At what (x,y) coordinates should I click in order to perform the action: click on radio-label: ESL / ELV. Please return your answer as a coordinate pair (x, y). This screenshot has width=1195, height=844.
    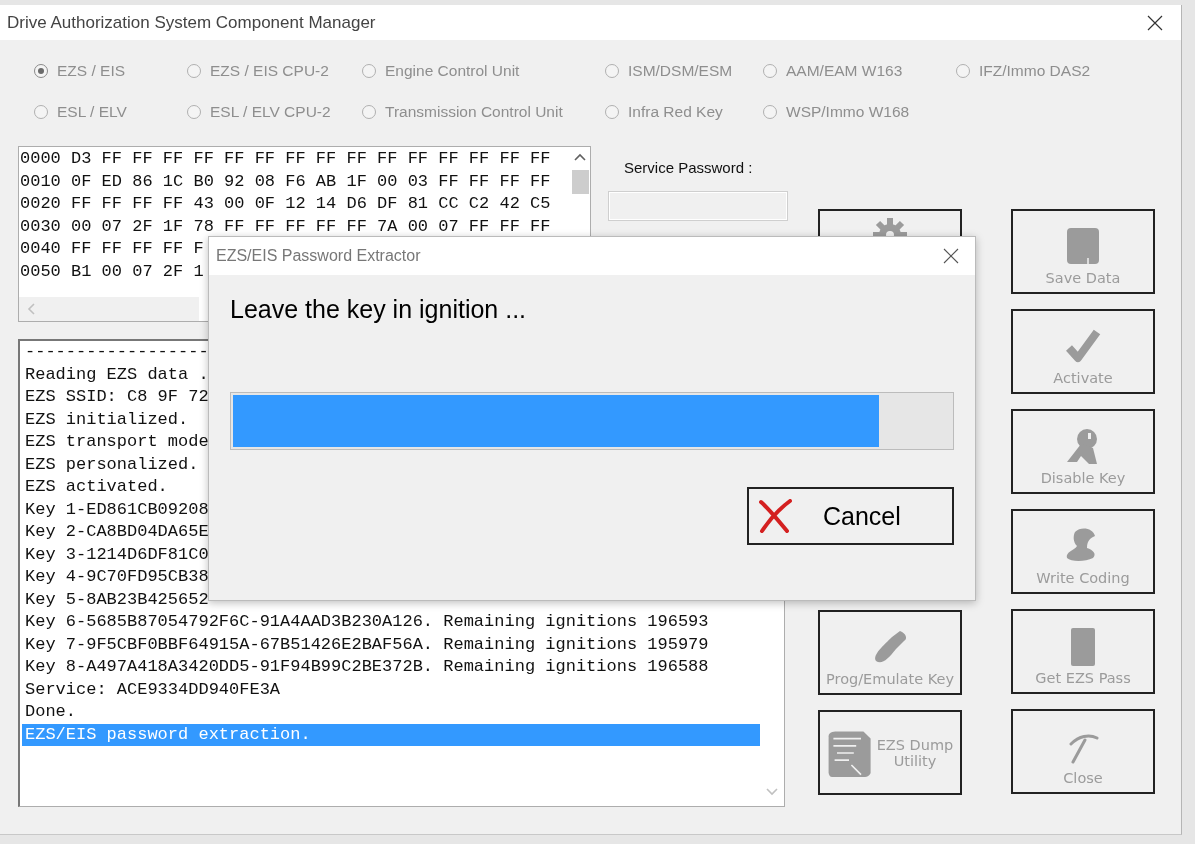
    Looking at the image, I should click on (92, 111).